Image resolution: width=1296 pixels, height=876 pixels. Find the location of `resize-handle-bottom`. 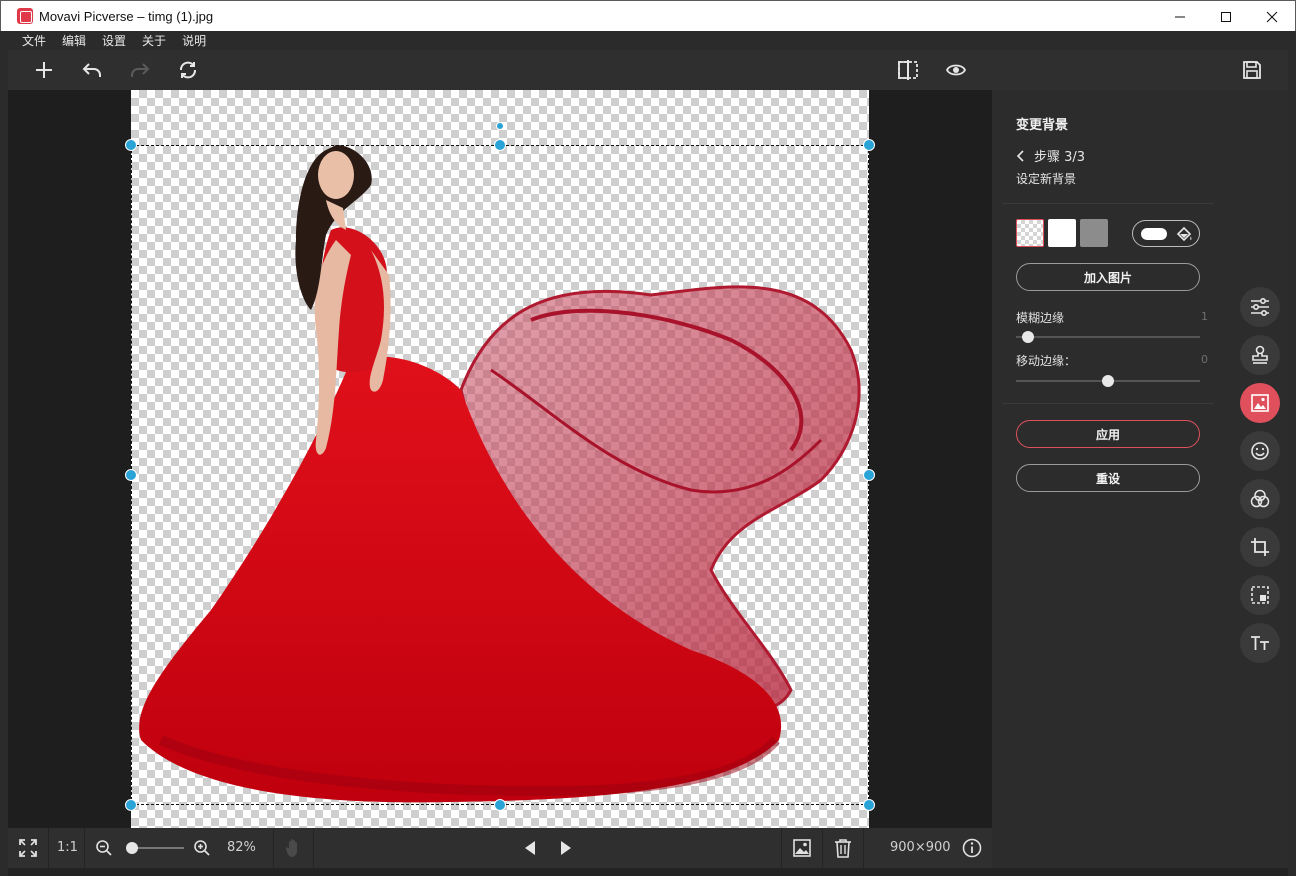

resize-handle-bottom is located at coordinates (500, 805).